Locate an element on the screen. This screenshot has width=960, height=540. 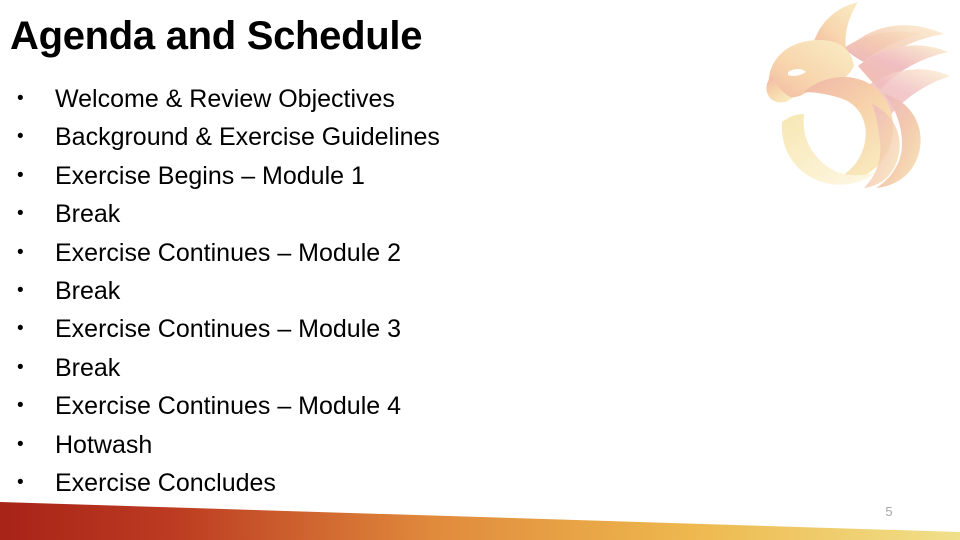
list-item: • Exercise Continues – Module 3 is located at coordinates (370, 329).